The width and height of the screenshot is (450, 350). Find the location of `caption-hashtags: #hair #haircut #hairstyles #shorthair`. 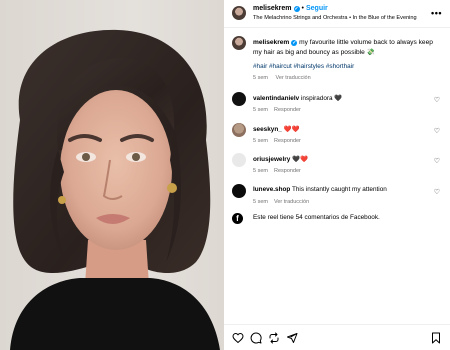

caption-hashtags: #hair #haircut #hairstyles #shorthair is located at coordinates (303, 66).